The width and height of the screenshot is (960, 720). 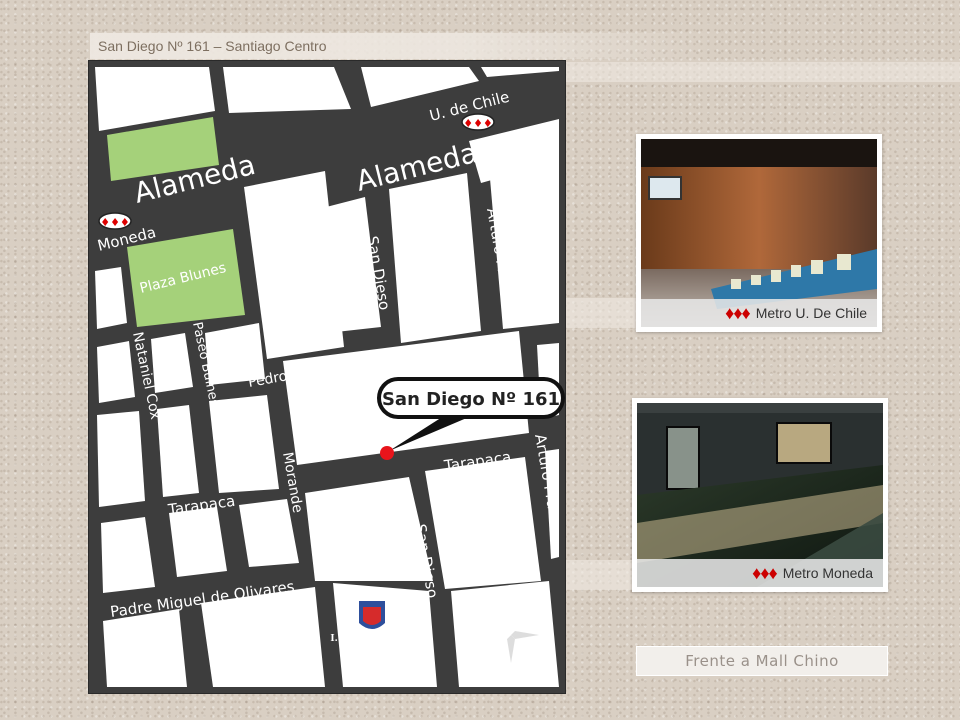 I want to click on photo-caption: ♦♦♦ Metro U. De Chile, so click(x=759, y=313).